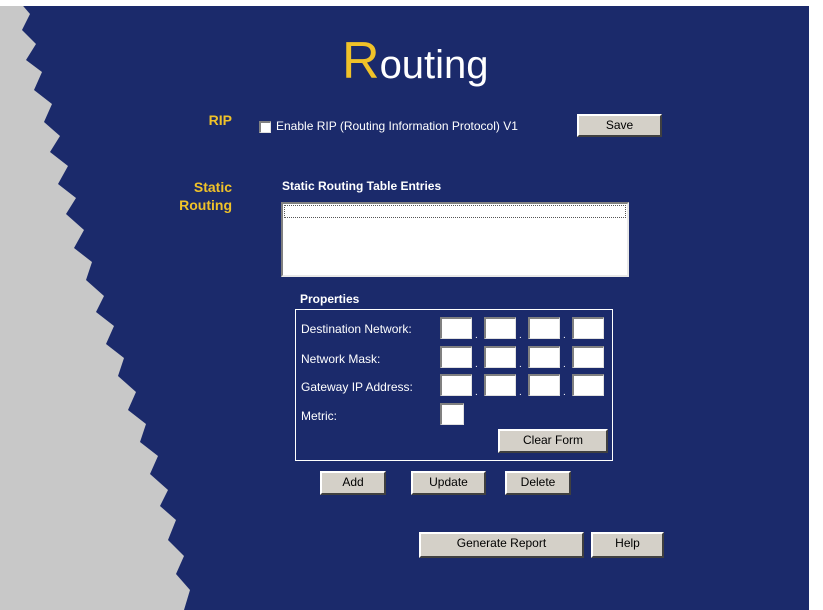  I want to click on static-routing-table-listbox, so click(455, 239).